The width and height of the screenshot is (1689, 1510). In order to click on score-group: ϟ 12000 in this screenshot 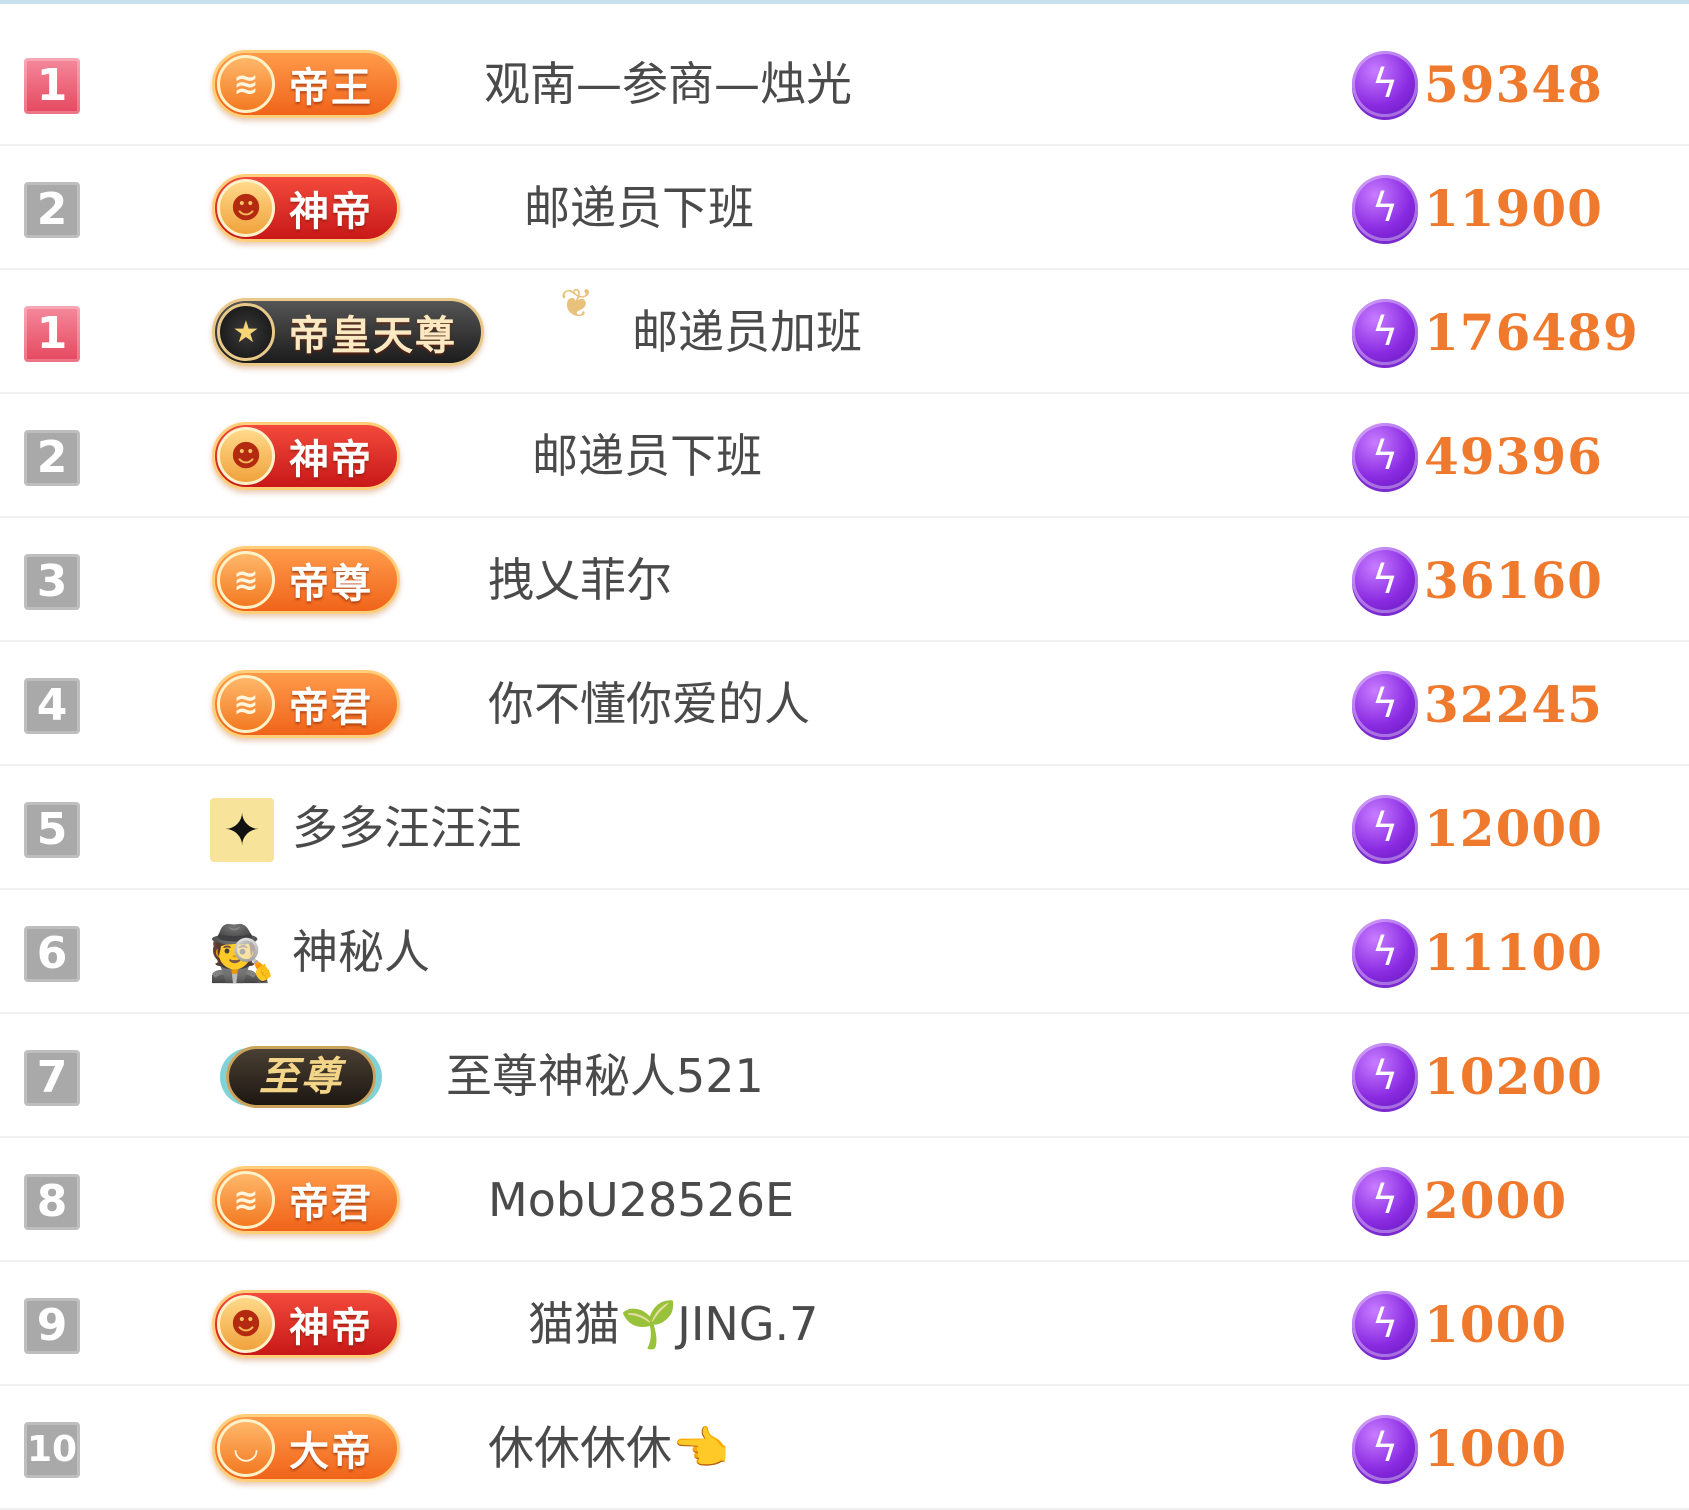, I will do `click(1477, 828)`.